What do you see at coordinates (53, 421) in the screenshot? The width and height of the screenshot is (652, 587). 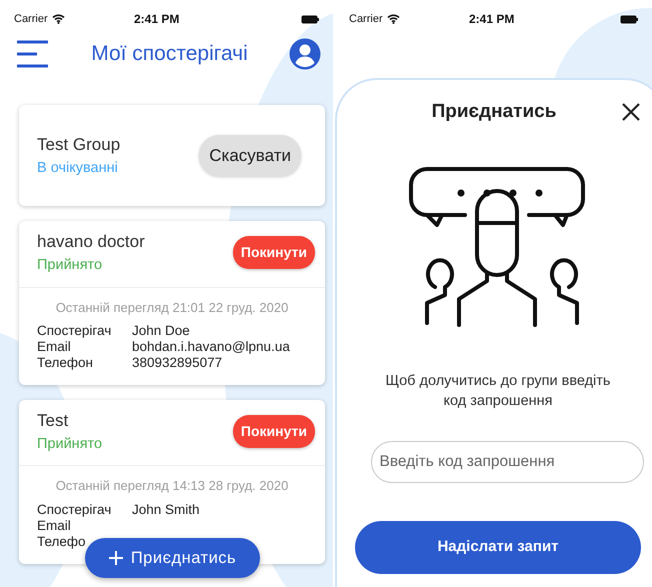 I see `group-name: Test` at bounding box center [53, 421].